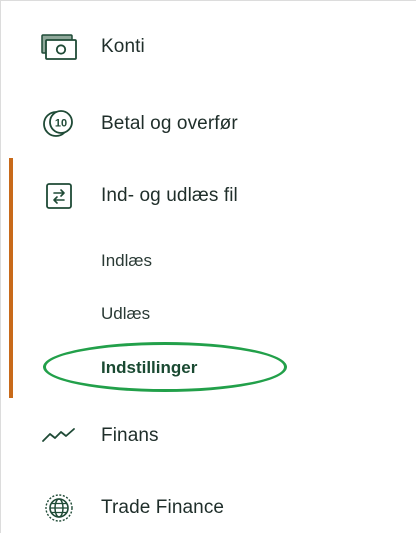 The width and height of the screenshot is (416, 533). What do you see at coordinates (163, 507) in the screenshot?
I see `nav-item-label: Trade Finance` at bounding box center [163, 507].